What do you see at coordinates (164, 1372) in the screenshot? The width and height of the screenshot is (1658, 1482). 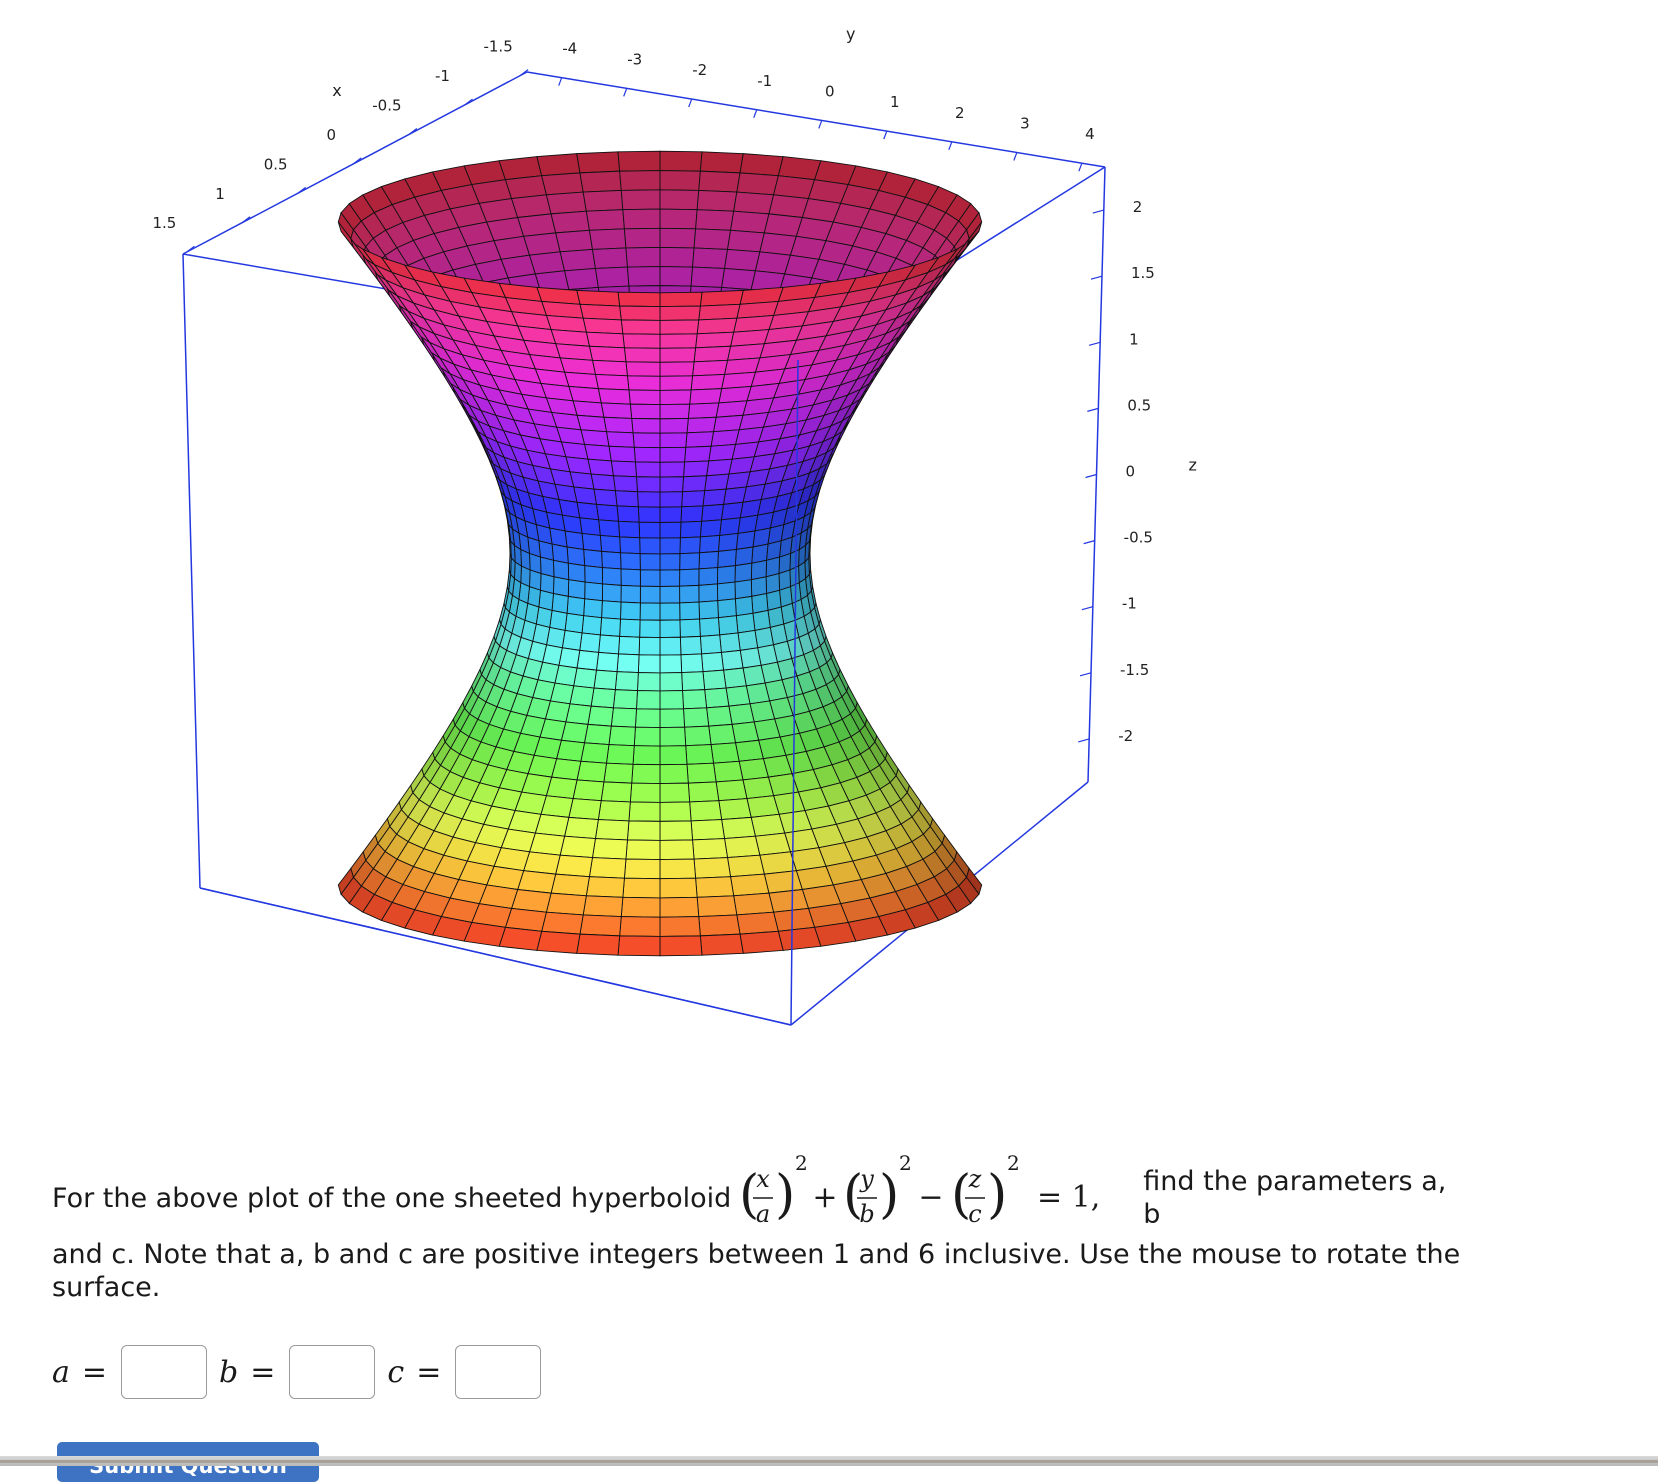 I see `a-answer-input` at bounding box center [164, 1372].